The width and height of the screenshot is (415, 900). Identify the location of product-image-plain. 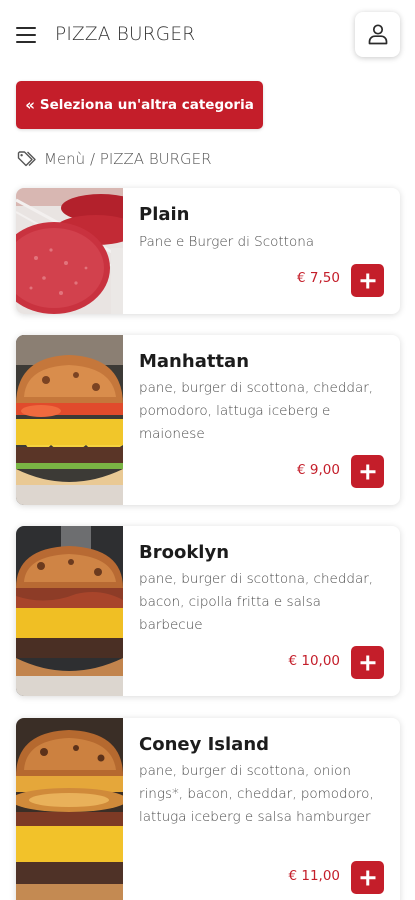
(69, 251).